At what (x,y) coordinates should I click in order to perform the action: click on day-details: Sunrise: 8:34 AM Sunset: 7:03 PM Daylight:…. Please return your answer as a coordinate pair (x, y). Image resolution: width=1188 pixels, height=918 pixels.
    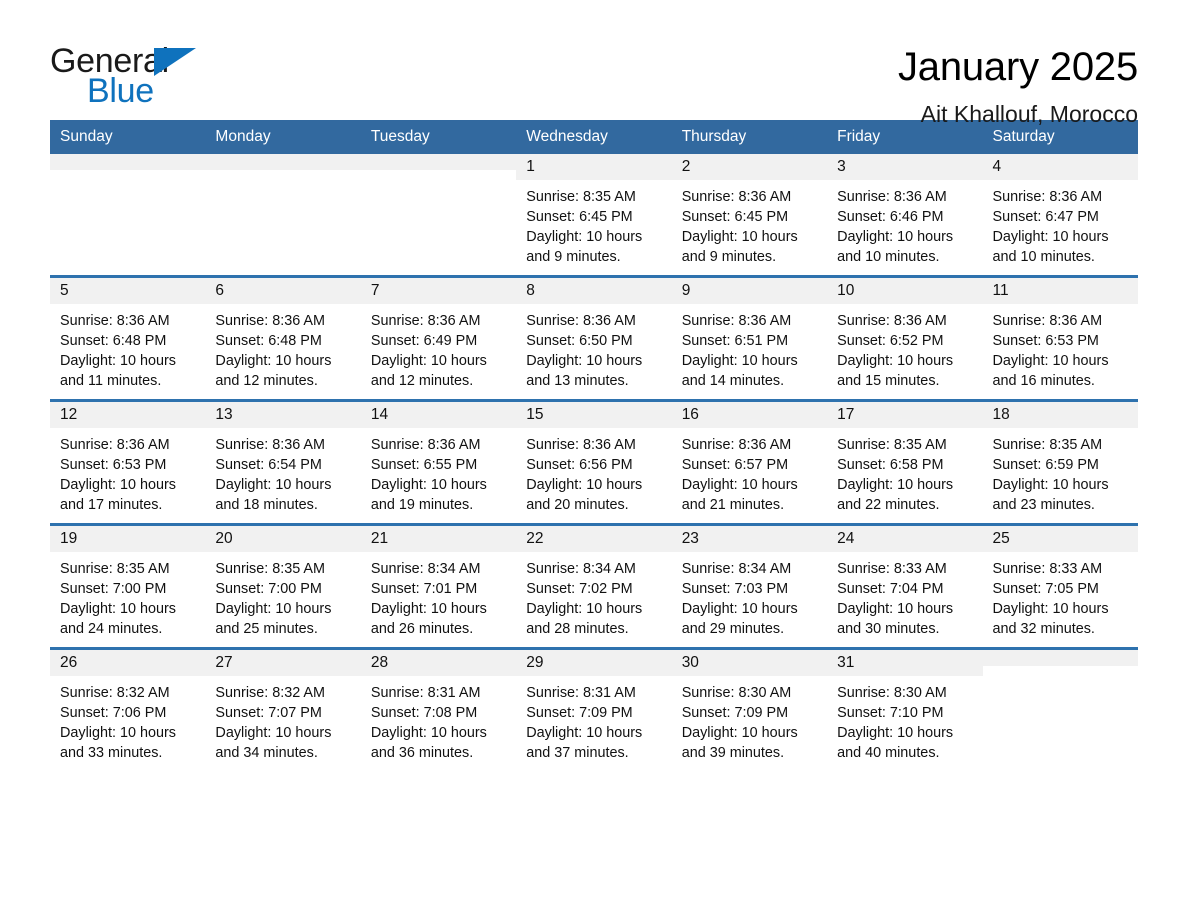
    Looking at the image, I should click on (749, 595).